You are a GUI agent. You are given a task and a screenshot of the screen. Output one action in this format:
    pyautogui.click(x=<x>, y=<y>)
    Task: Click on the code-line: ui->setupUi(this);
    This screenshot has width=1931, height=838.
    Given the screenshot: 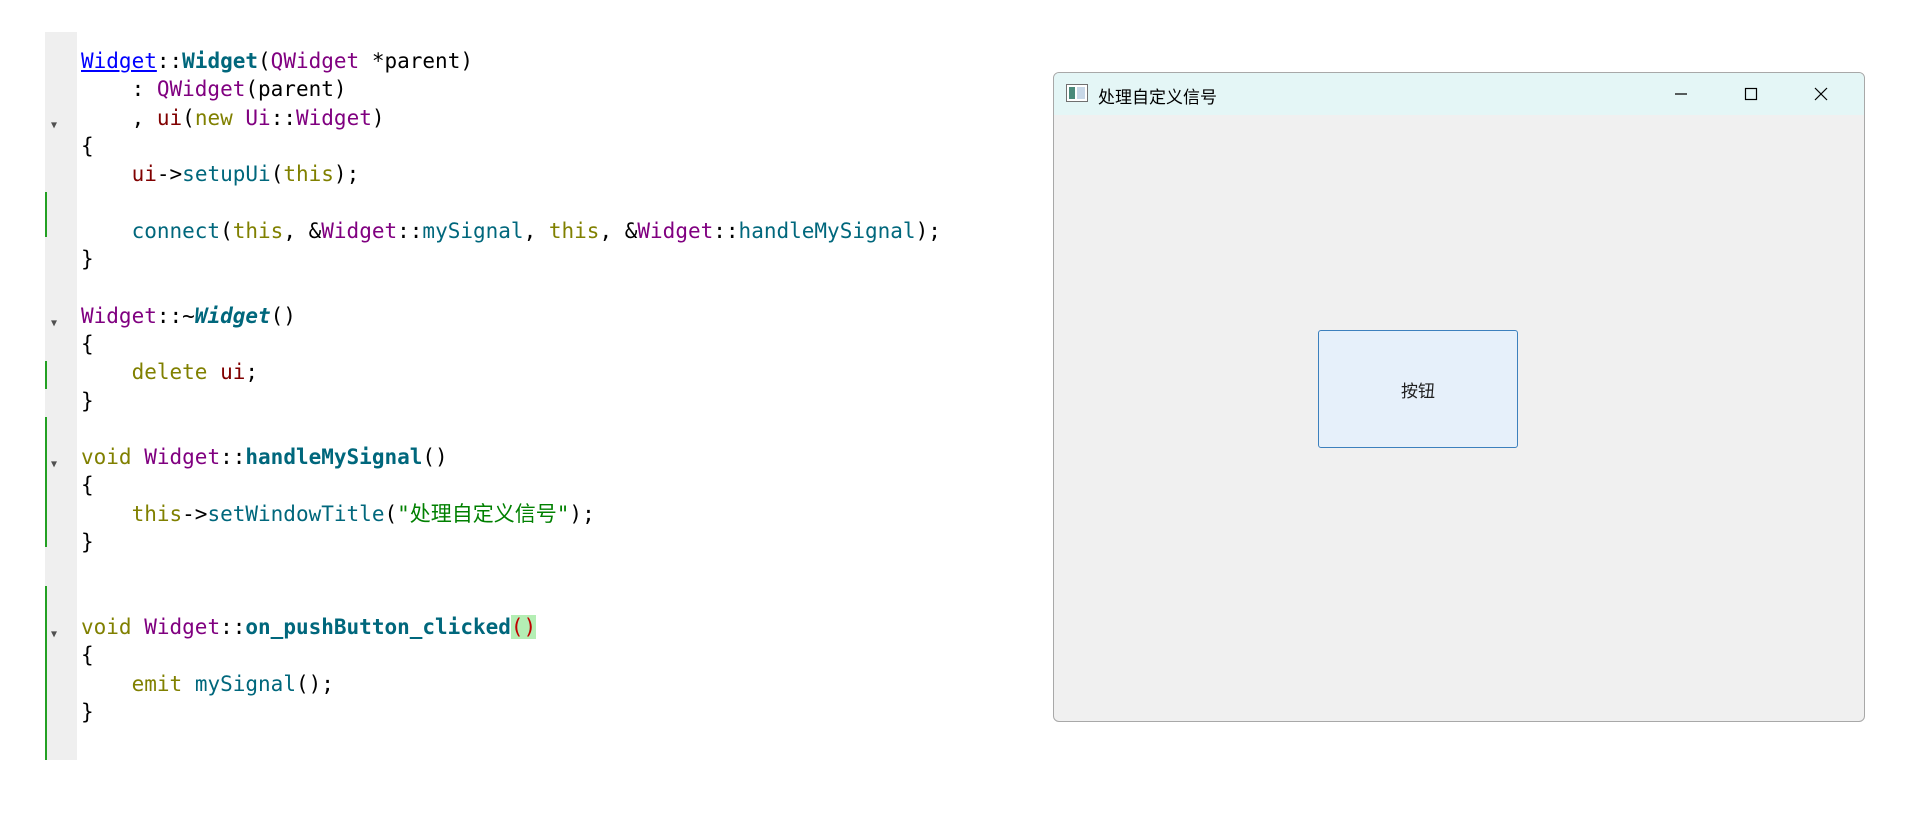 What is the action you would take?
    pyautogui.click(x=511, y=174)
    